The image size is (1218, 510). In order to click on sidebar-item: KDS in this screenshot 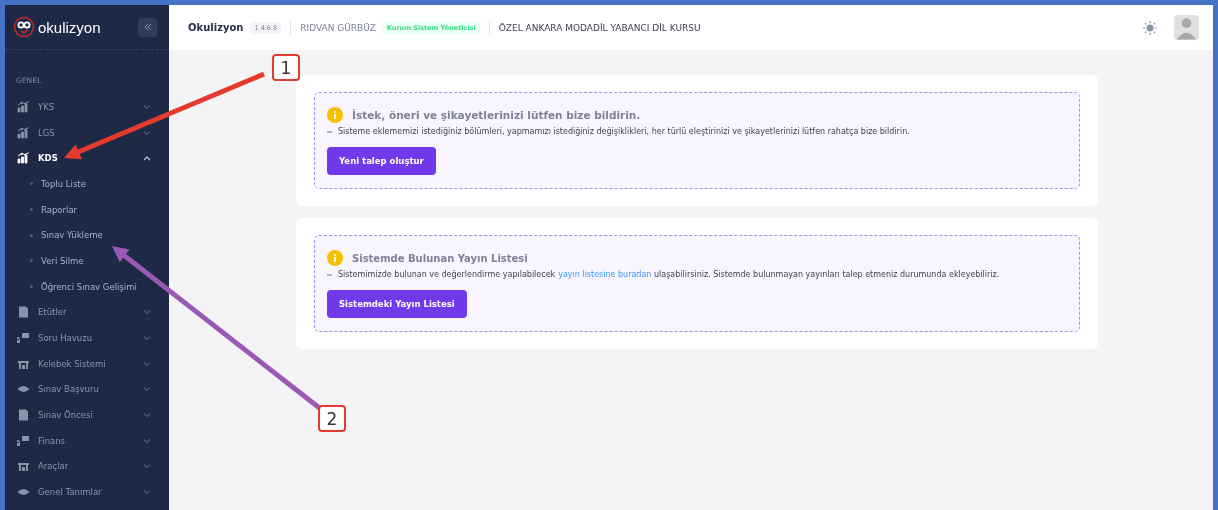, I will do `click(87, 158)`.